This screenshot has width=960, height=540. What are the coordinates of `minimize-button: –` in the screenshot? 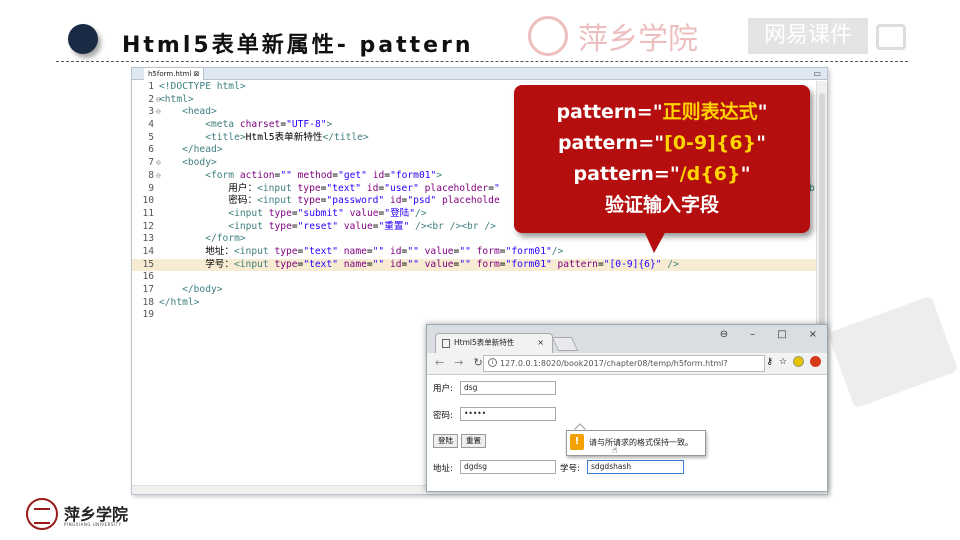 It's located at (752, 334).